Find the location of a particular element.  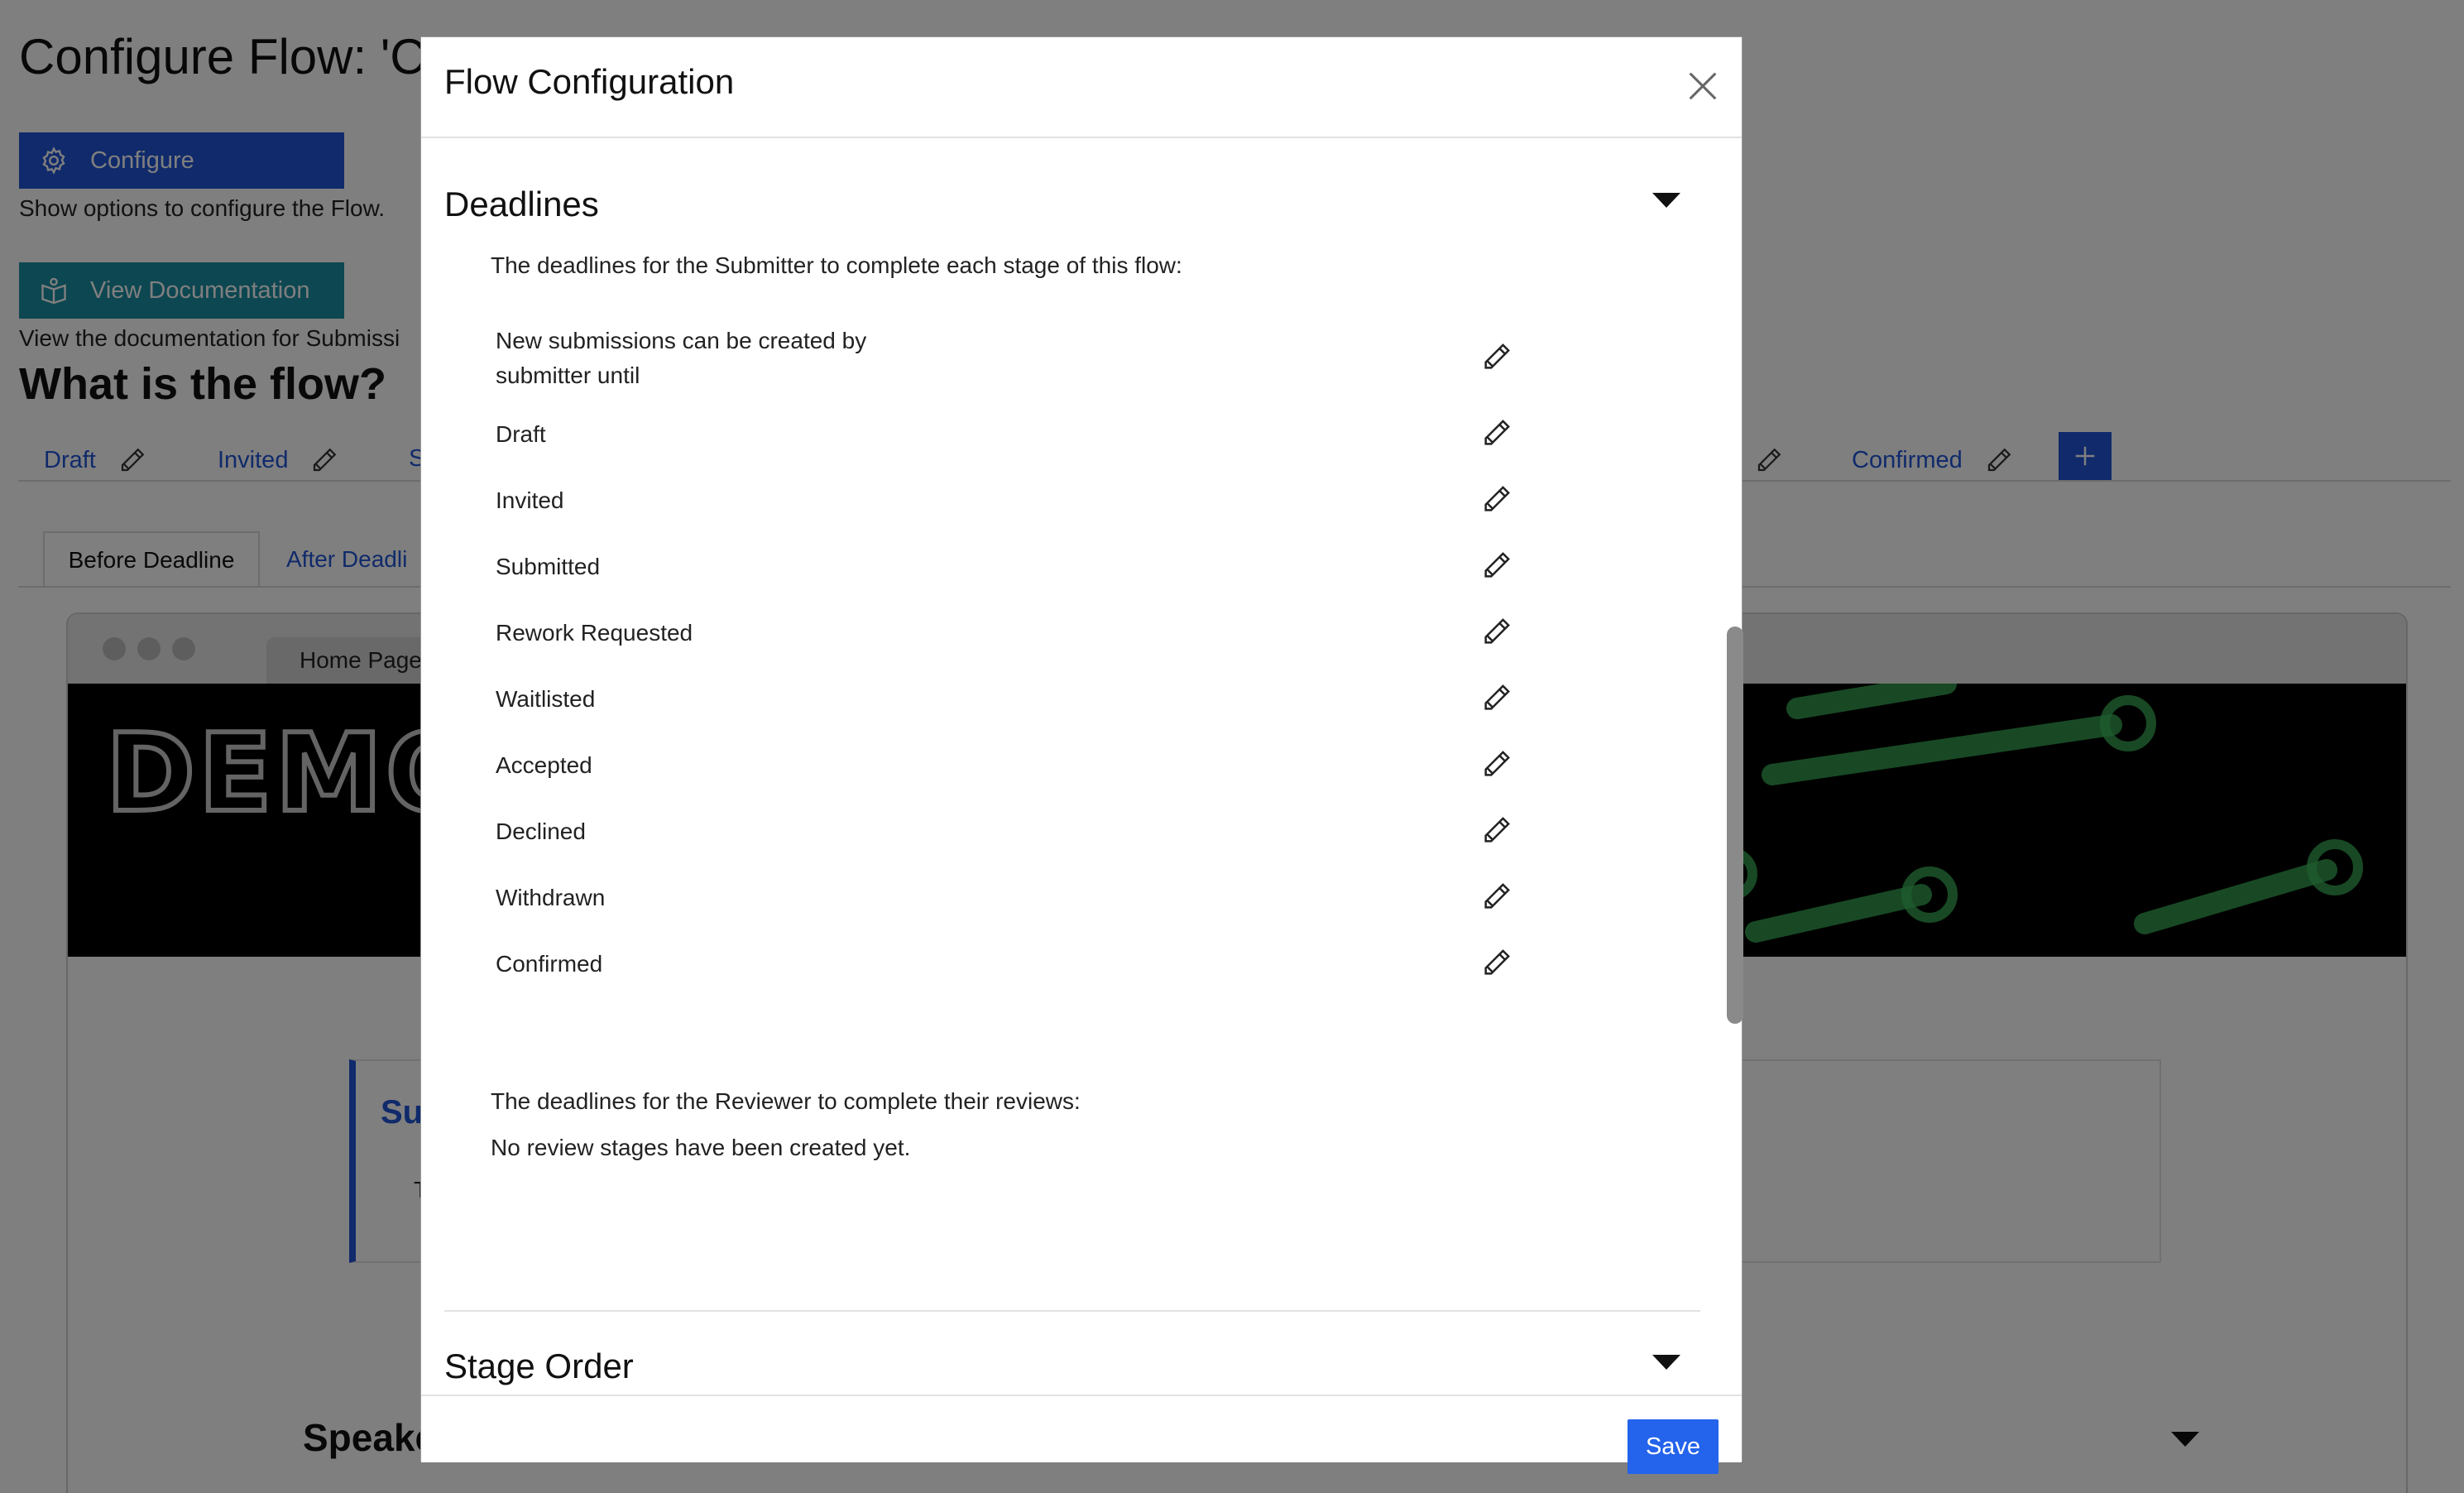

deadline-label: Waitlisted is located at coordinates (546, 699).